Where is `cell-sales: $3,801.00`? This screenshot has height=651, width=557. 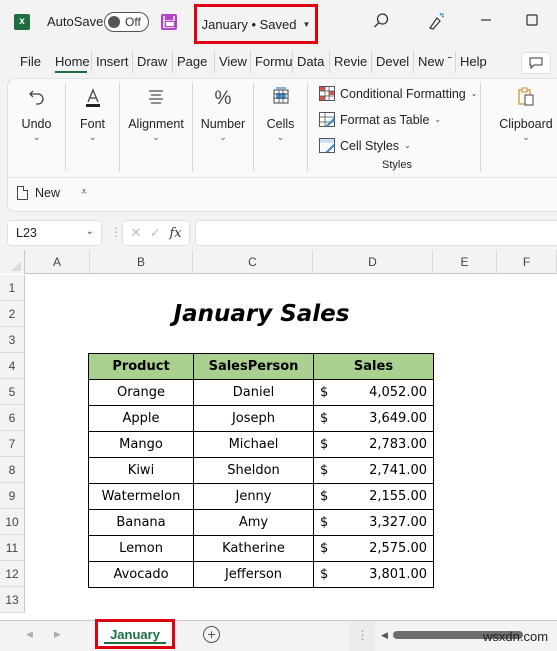 cell-sales: $3,801.00 is located at coordinates (373, 574).